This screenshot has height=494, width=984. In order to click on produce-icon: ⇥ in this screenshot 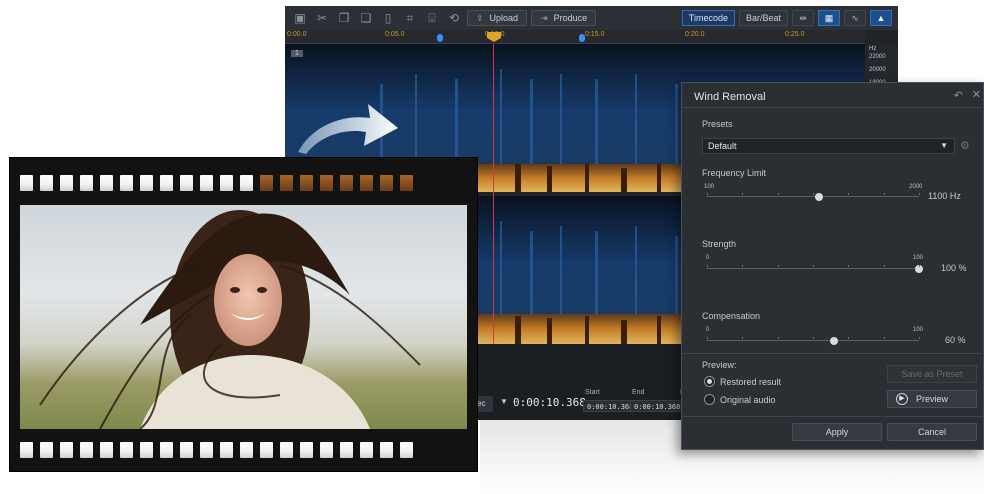, I will do `click(544, 18)`.